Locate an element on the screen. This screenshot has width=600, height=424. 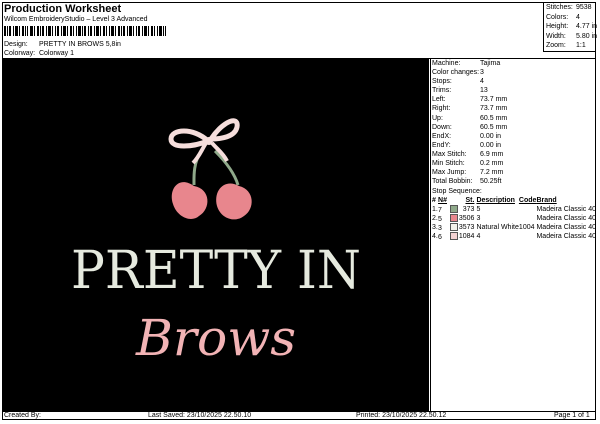
needle-number: 5 is located at coordinates (440, 220).